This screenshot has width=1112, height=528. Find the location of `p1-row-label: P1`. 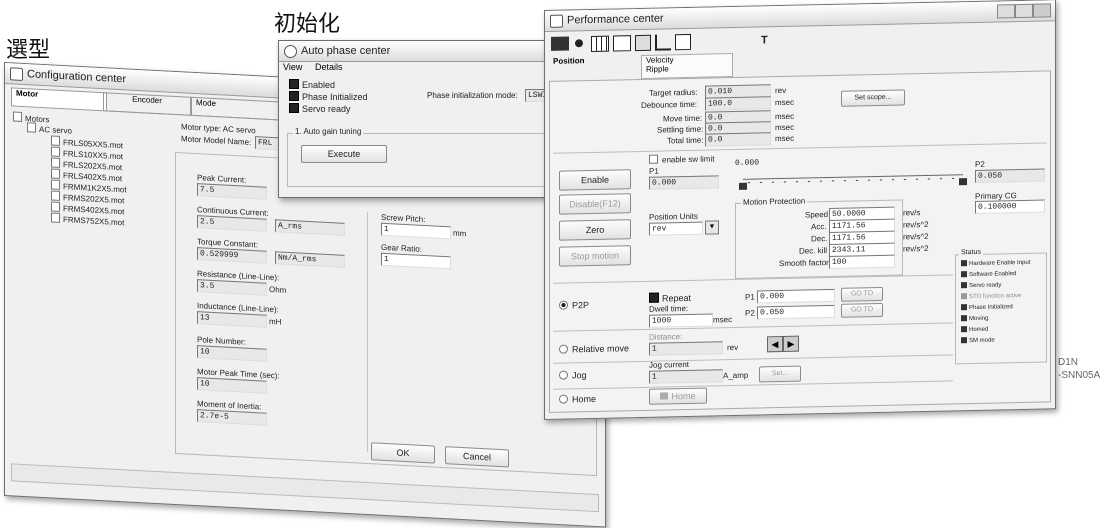

p1-row-label: P1 is located at coordinates (750, 297).